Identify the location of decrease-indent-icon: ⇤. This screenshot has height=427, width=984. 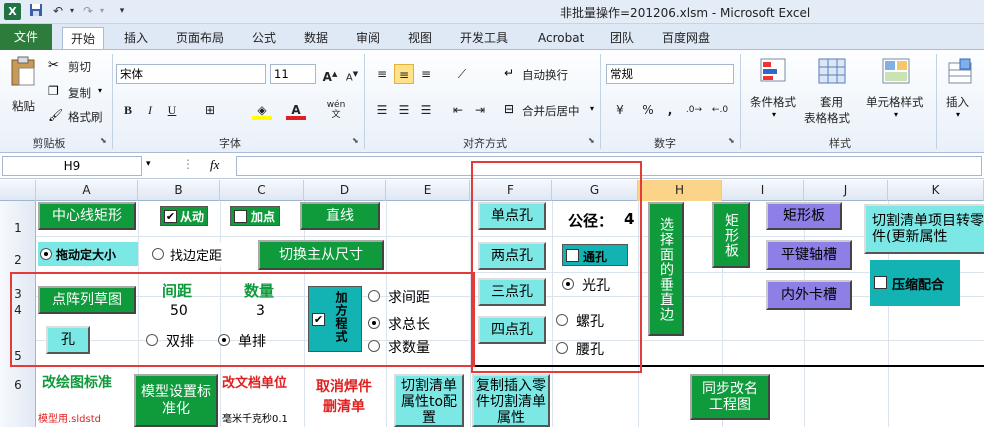
(458, 110).